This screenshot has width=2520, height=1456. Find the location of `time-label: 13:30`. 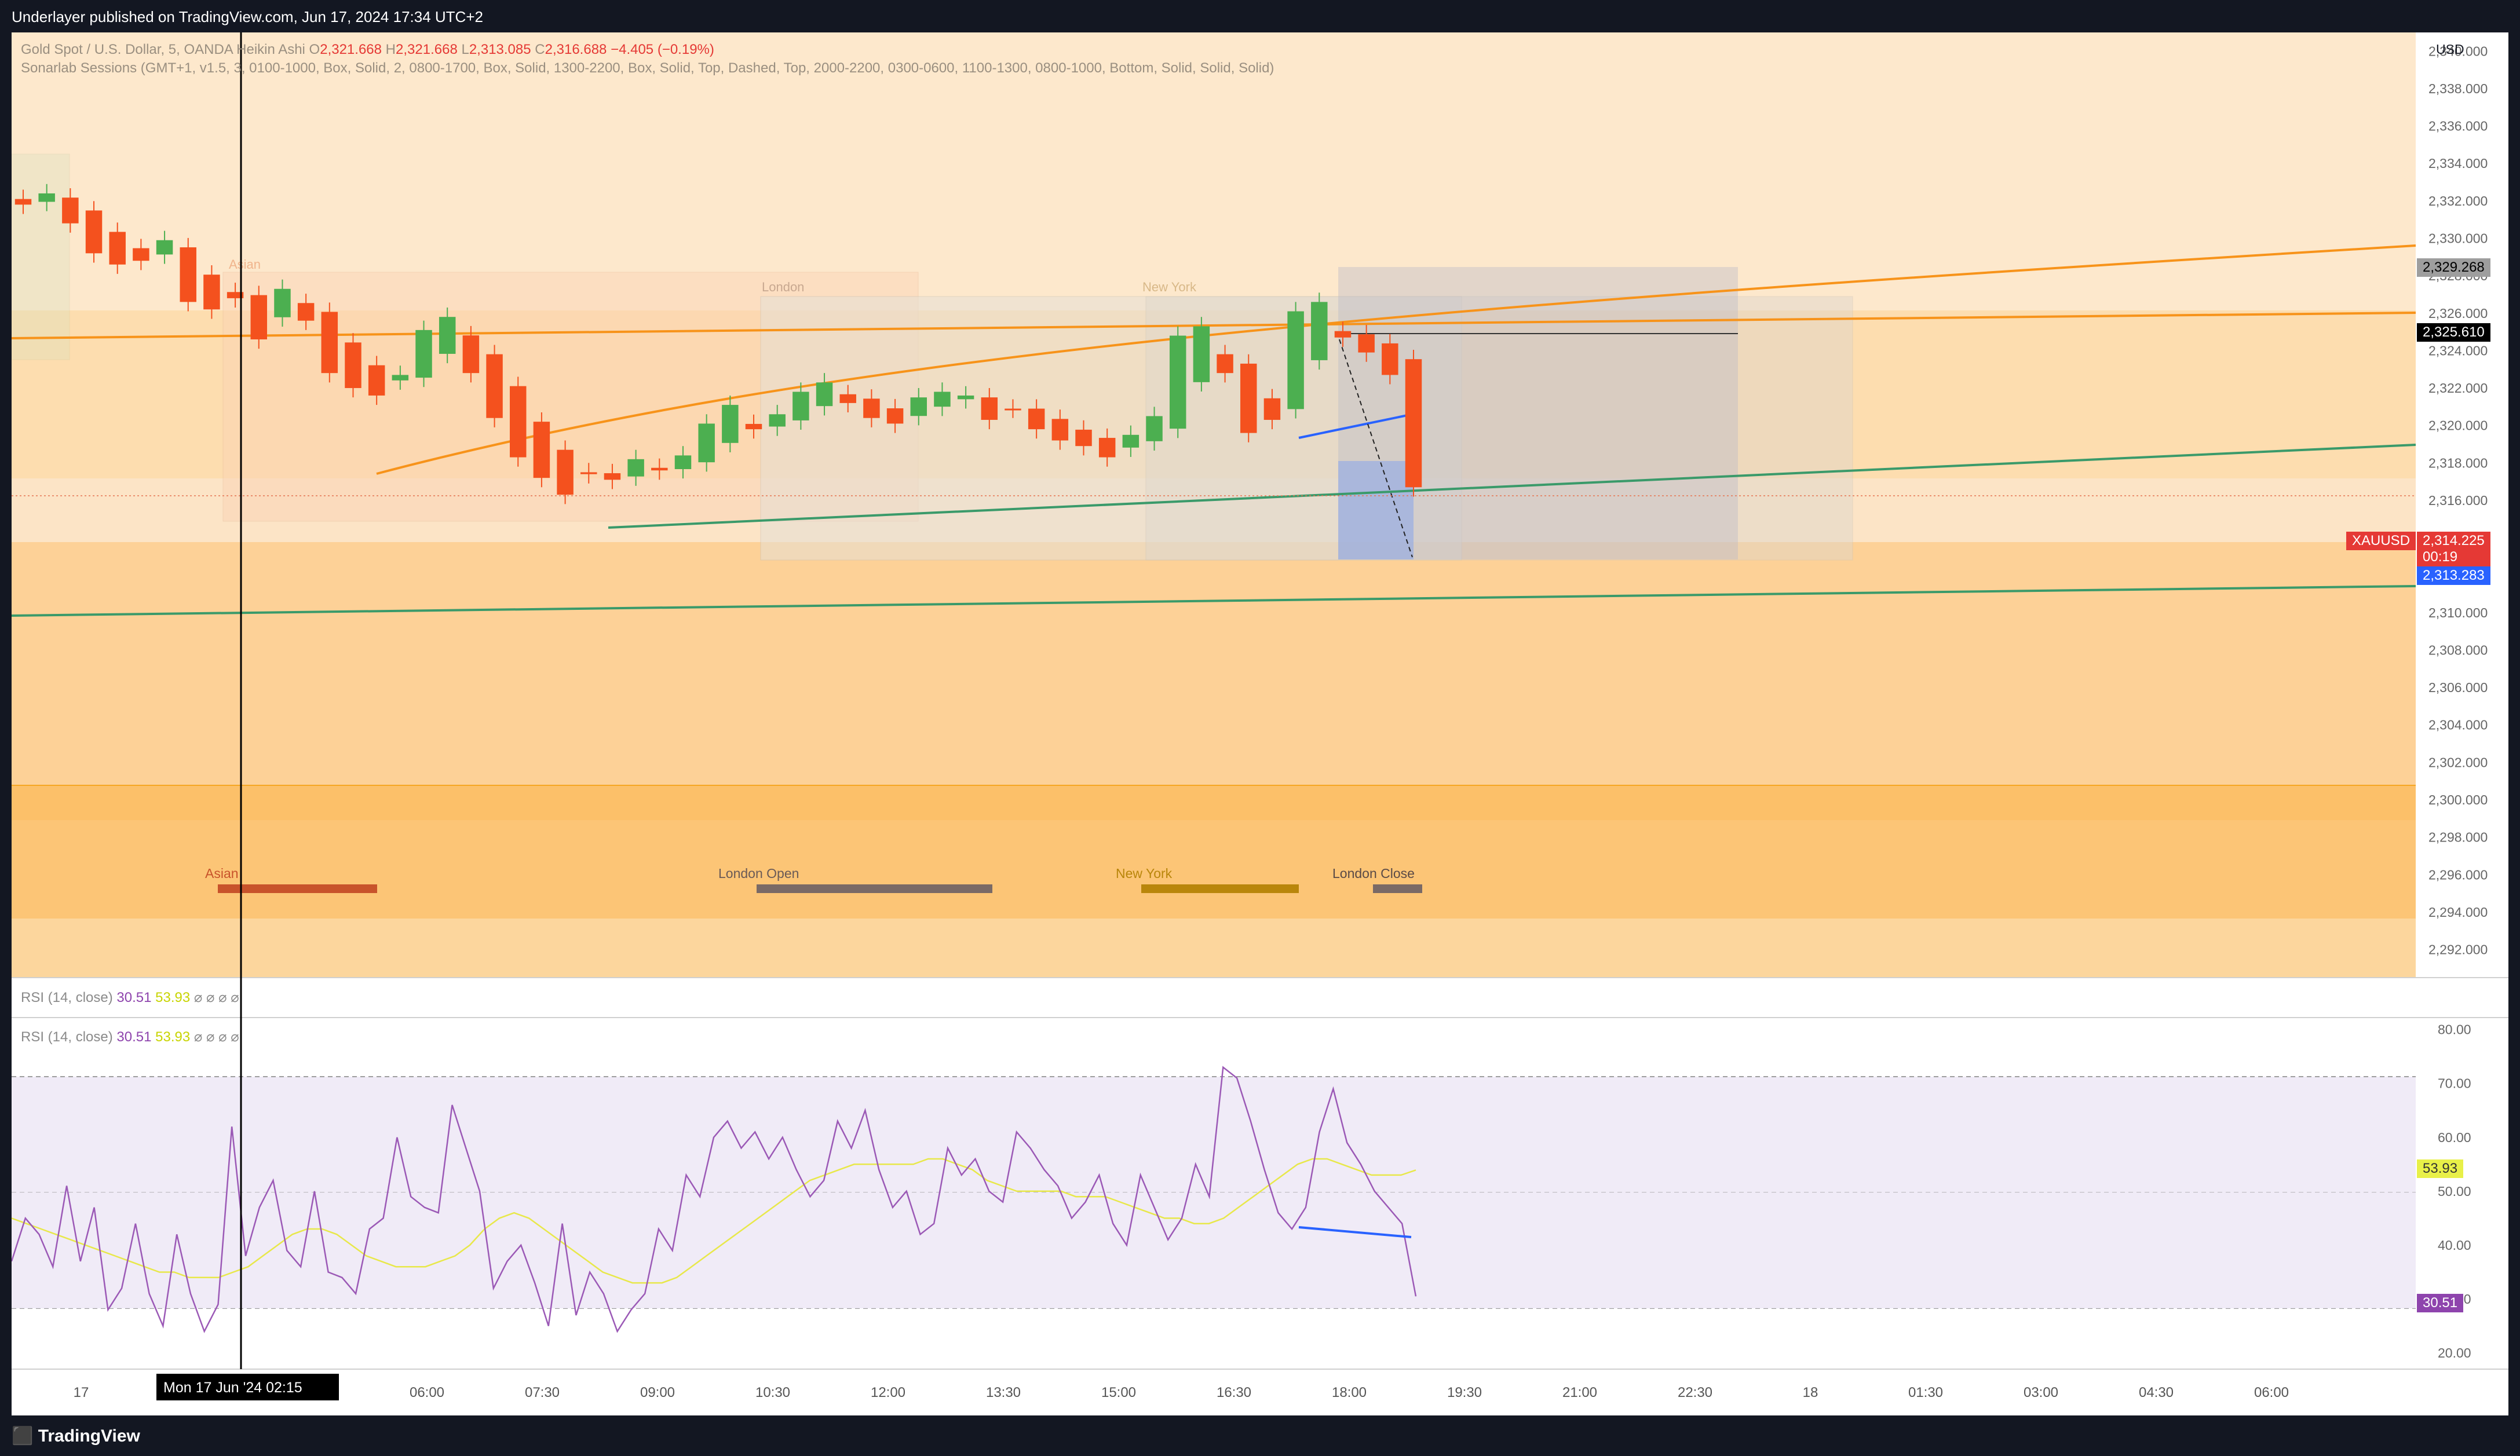

time-label: 13:30 is located at coordinates (1004, 1393).